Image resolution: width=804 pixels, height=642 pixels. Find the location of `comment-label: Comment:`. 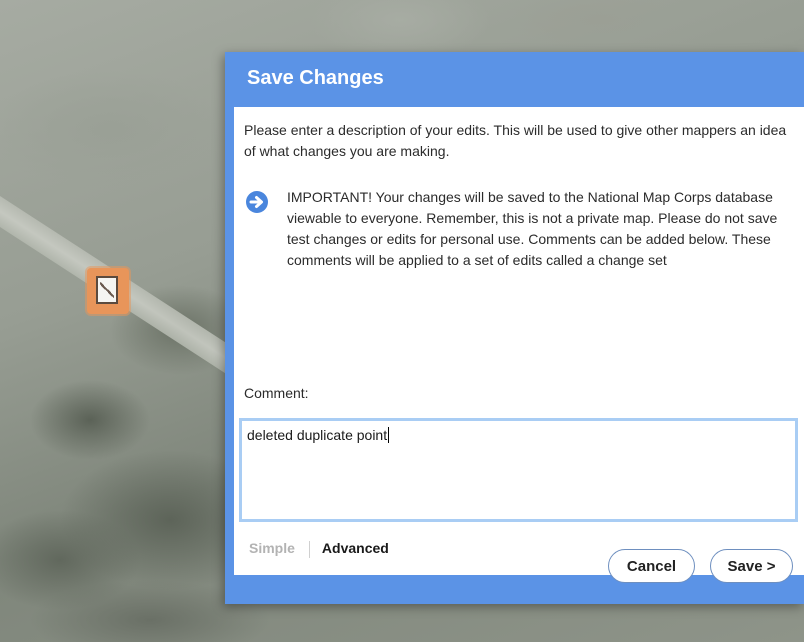

comment-label: Comment: is located at coordinates (276, 393).